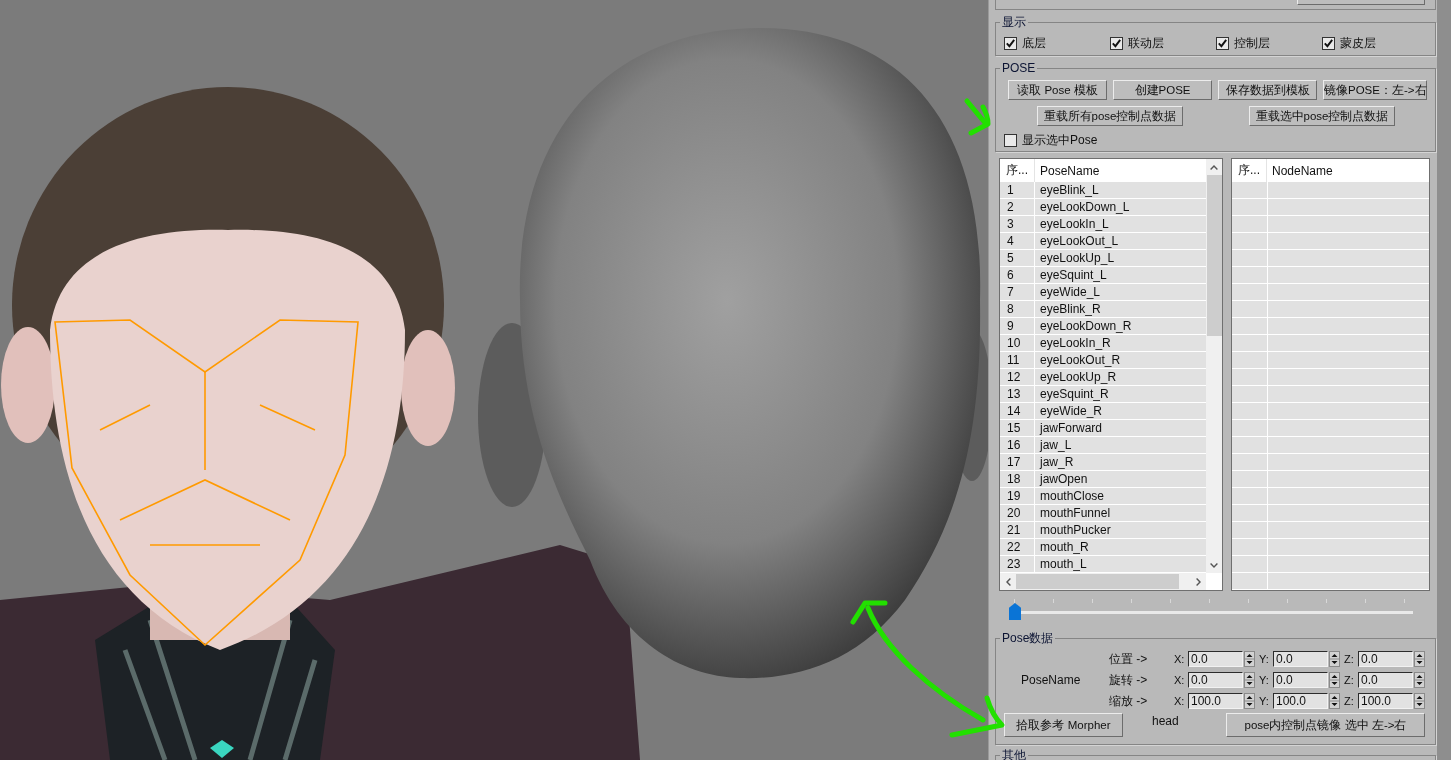 The image size is (1451, 760). I want to click on pose-button: 创建POSE, so click(1162, 90).